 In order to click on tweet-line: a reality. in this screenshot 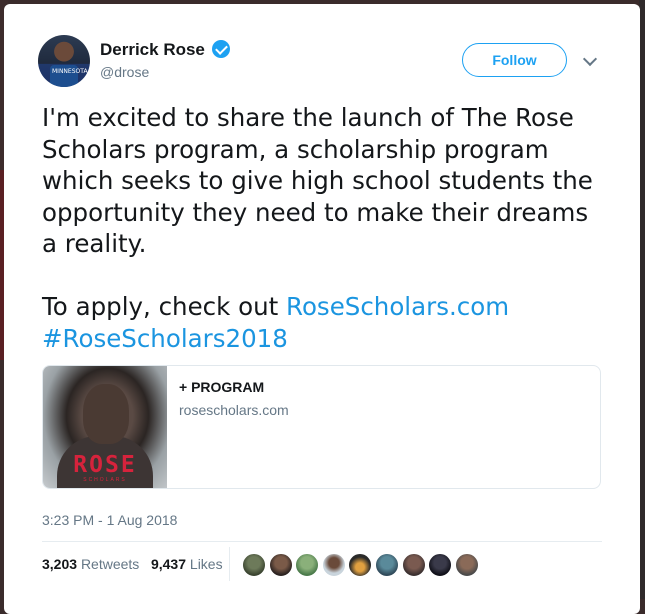, I will do `click(94, 243)`.